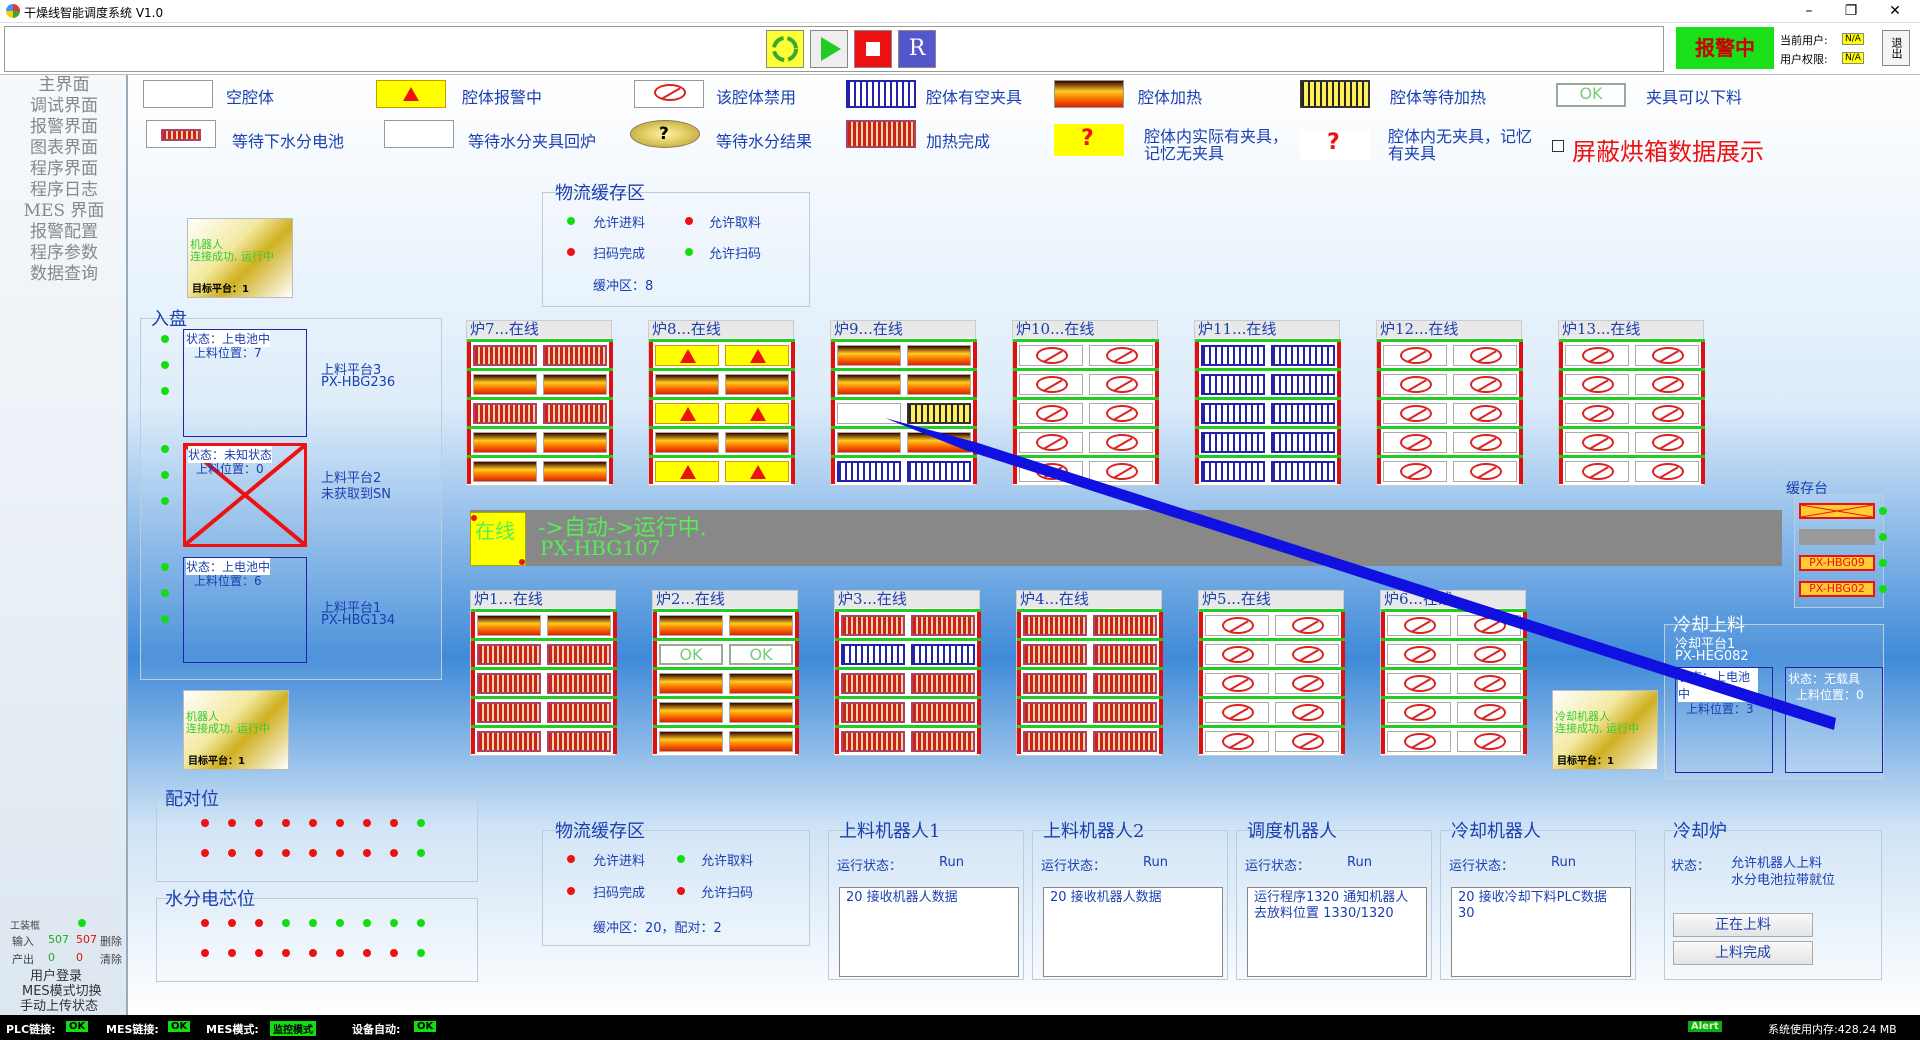 The image size is (1920, 1040). I want to click on nav-alarm-config: 报警配置, so click(64, 232).